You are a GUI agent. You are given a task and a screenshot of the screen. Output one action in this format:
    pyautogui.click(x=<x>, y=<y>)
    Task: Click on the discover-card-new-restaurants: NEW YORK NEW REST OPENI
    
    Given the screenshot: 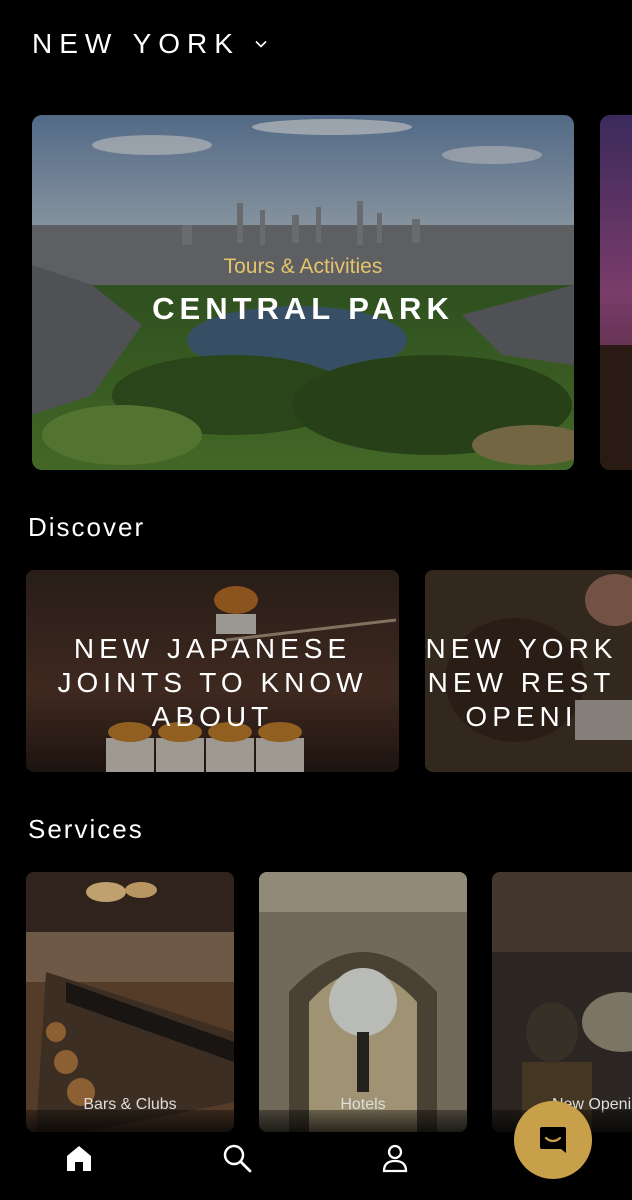 What is the action you would take?
    pyautogui.click(x=528, y=671)
    